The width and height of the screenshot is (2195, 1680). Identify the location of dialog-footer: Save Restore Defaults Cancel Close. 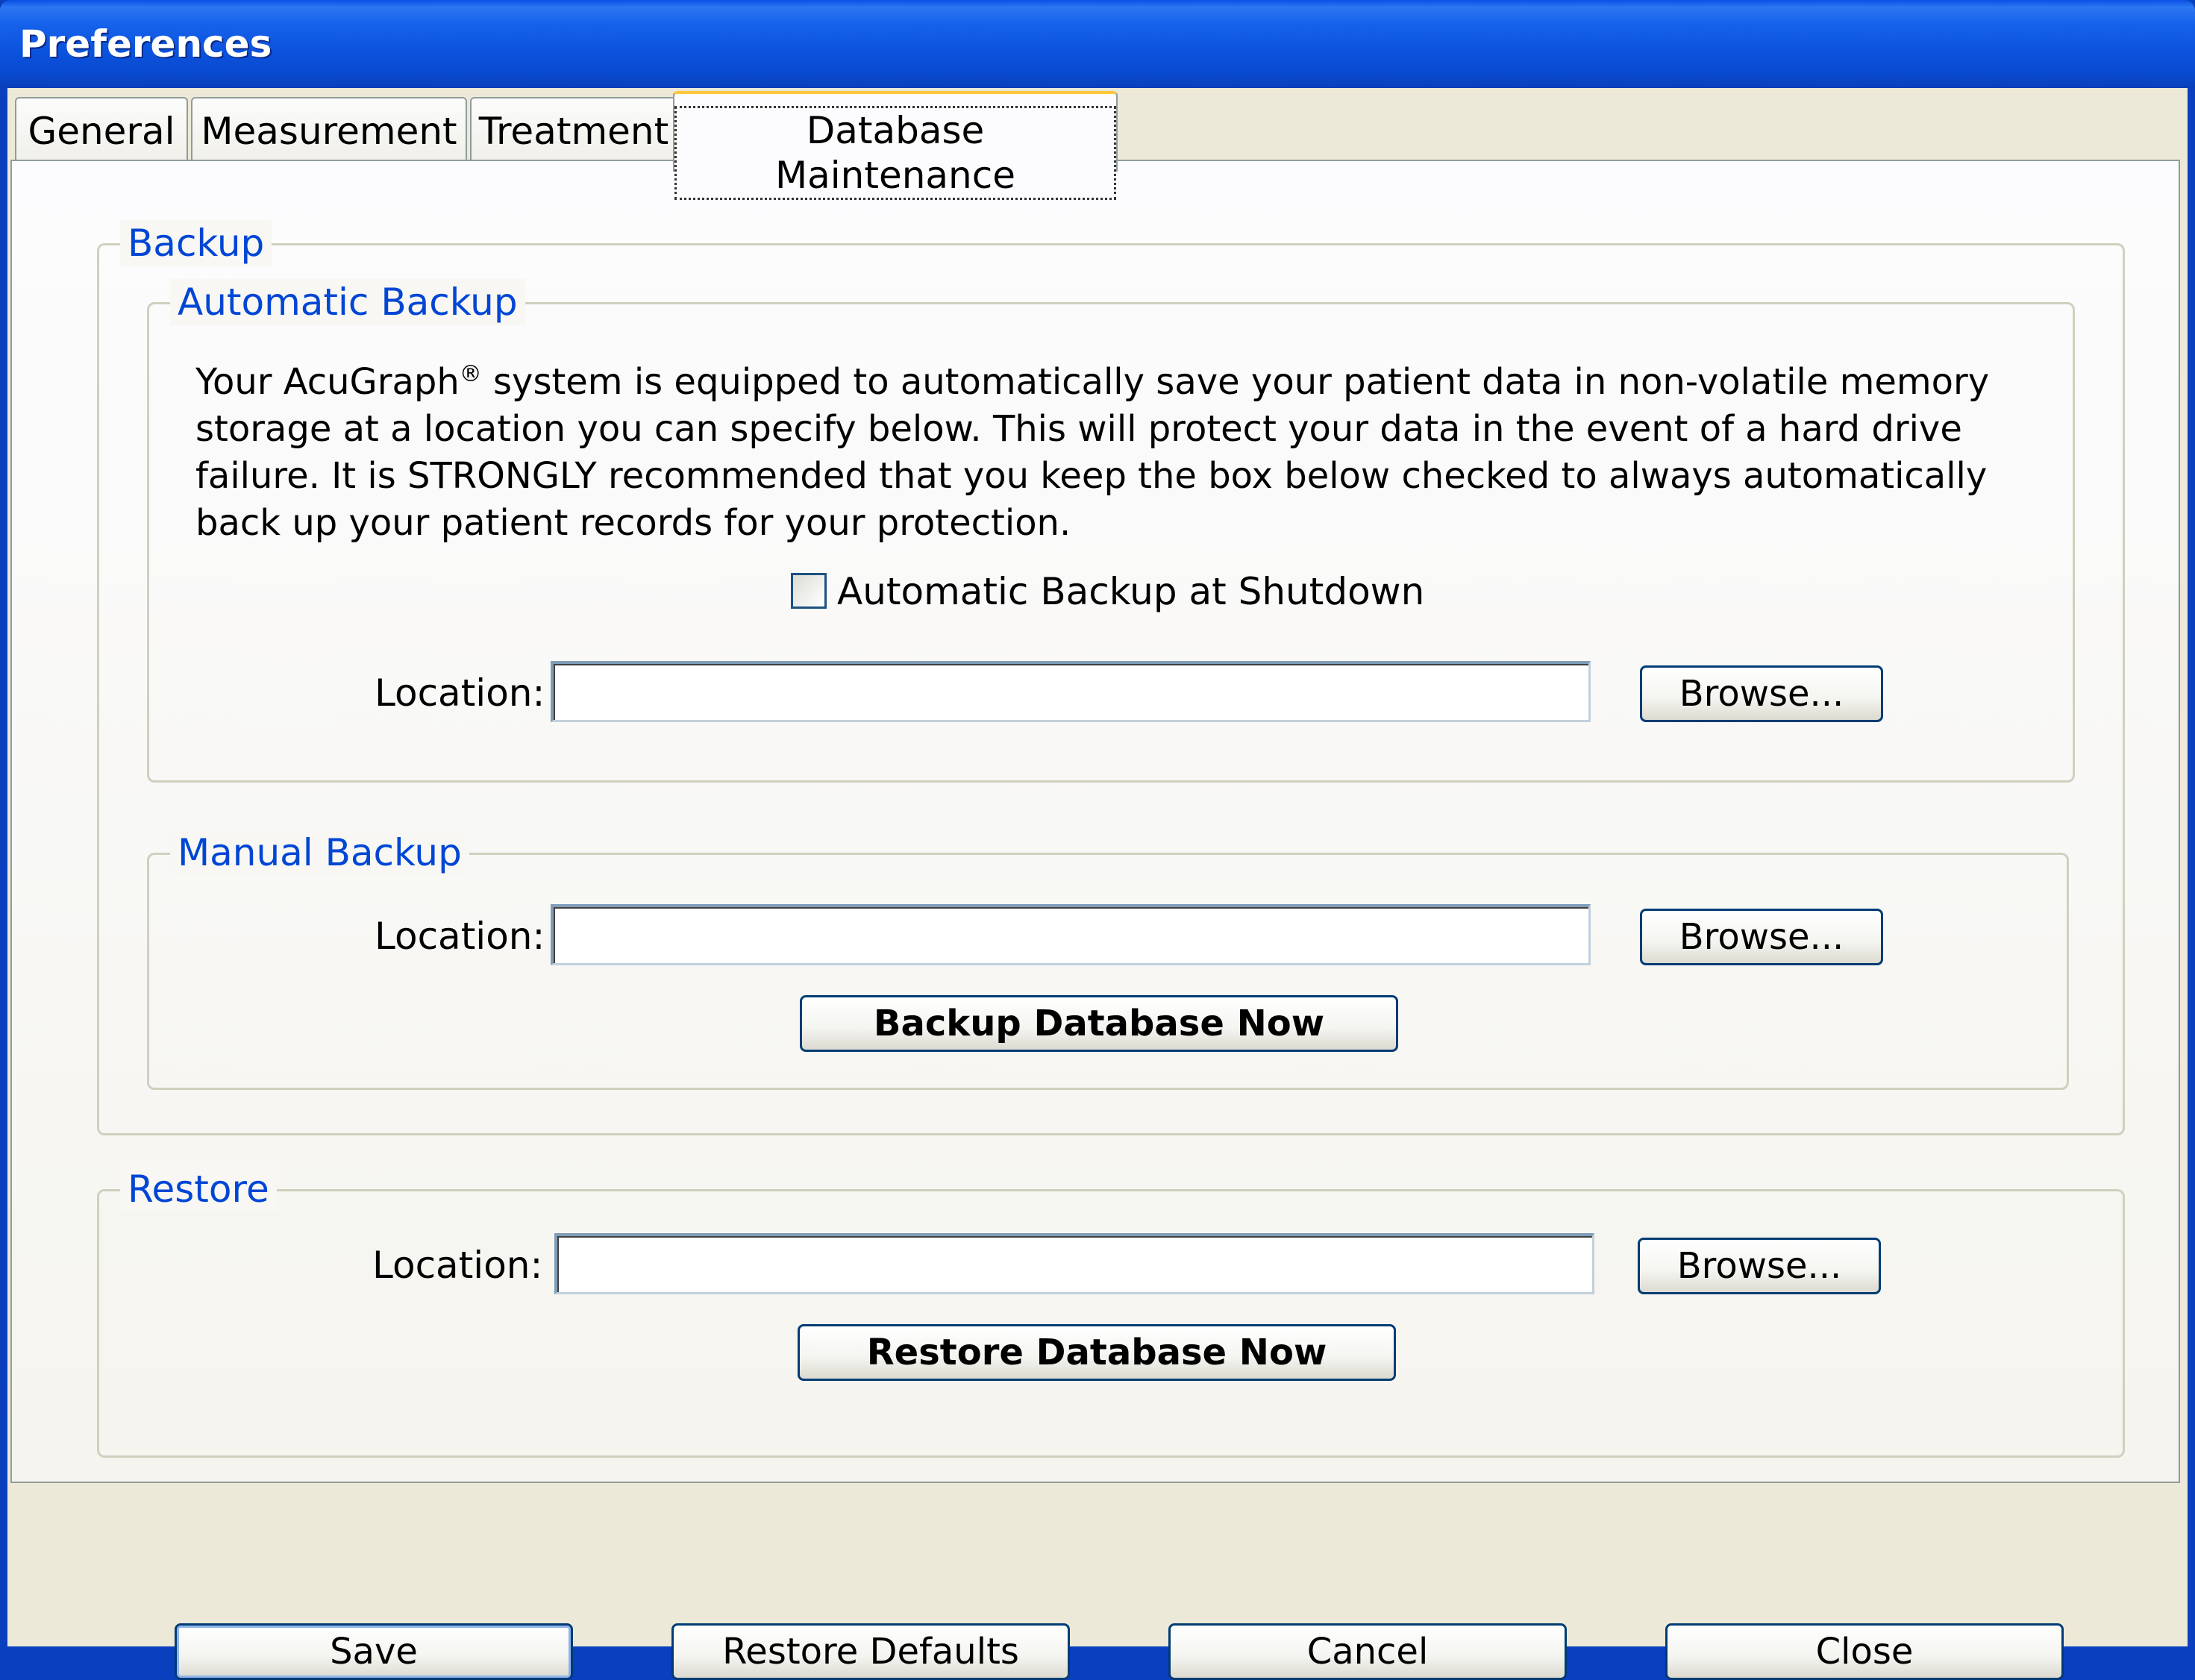
(1097, 1581).